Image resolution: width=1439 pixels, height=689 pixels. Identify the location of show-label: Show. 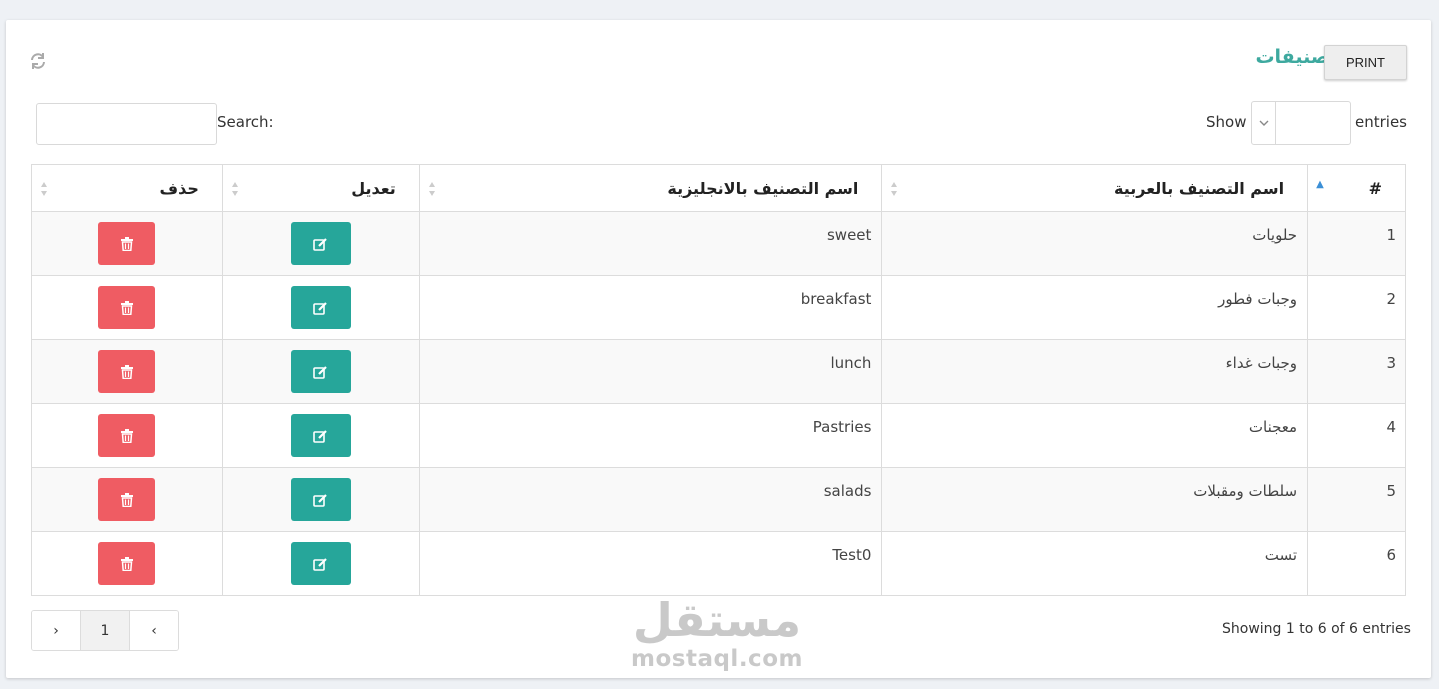
(1226, 122).